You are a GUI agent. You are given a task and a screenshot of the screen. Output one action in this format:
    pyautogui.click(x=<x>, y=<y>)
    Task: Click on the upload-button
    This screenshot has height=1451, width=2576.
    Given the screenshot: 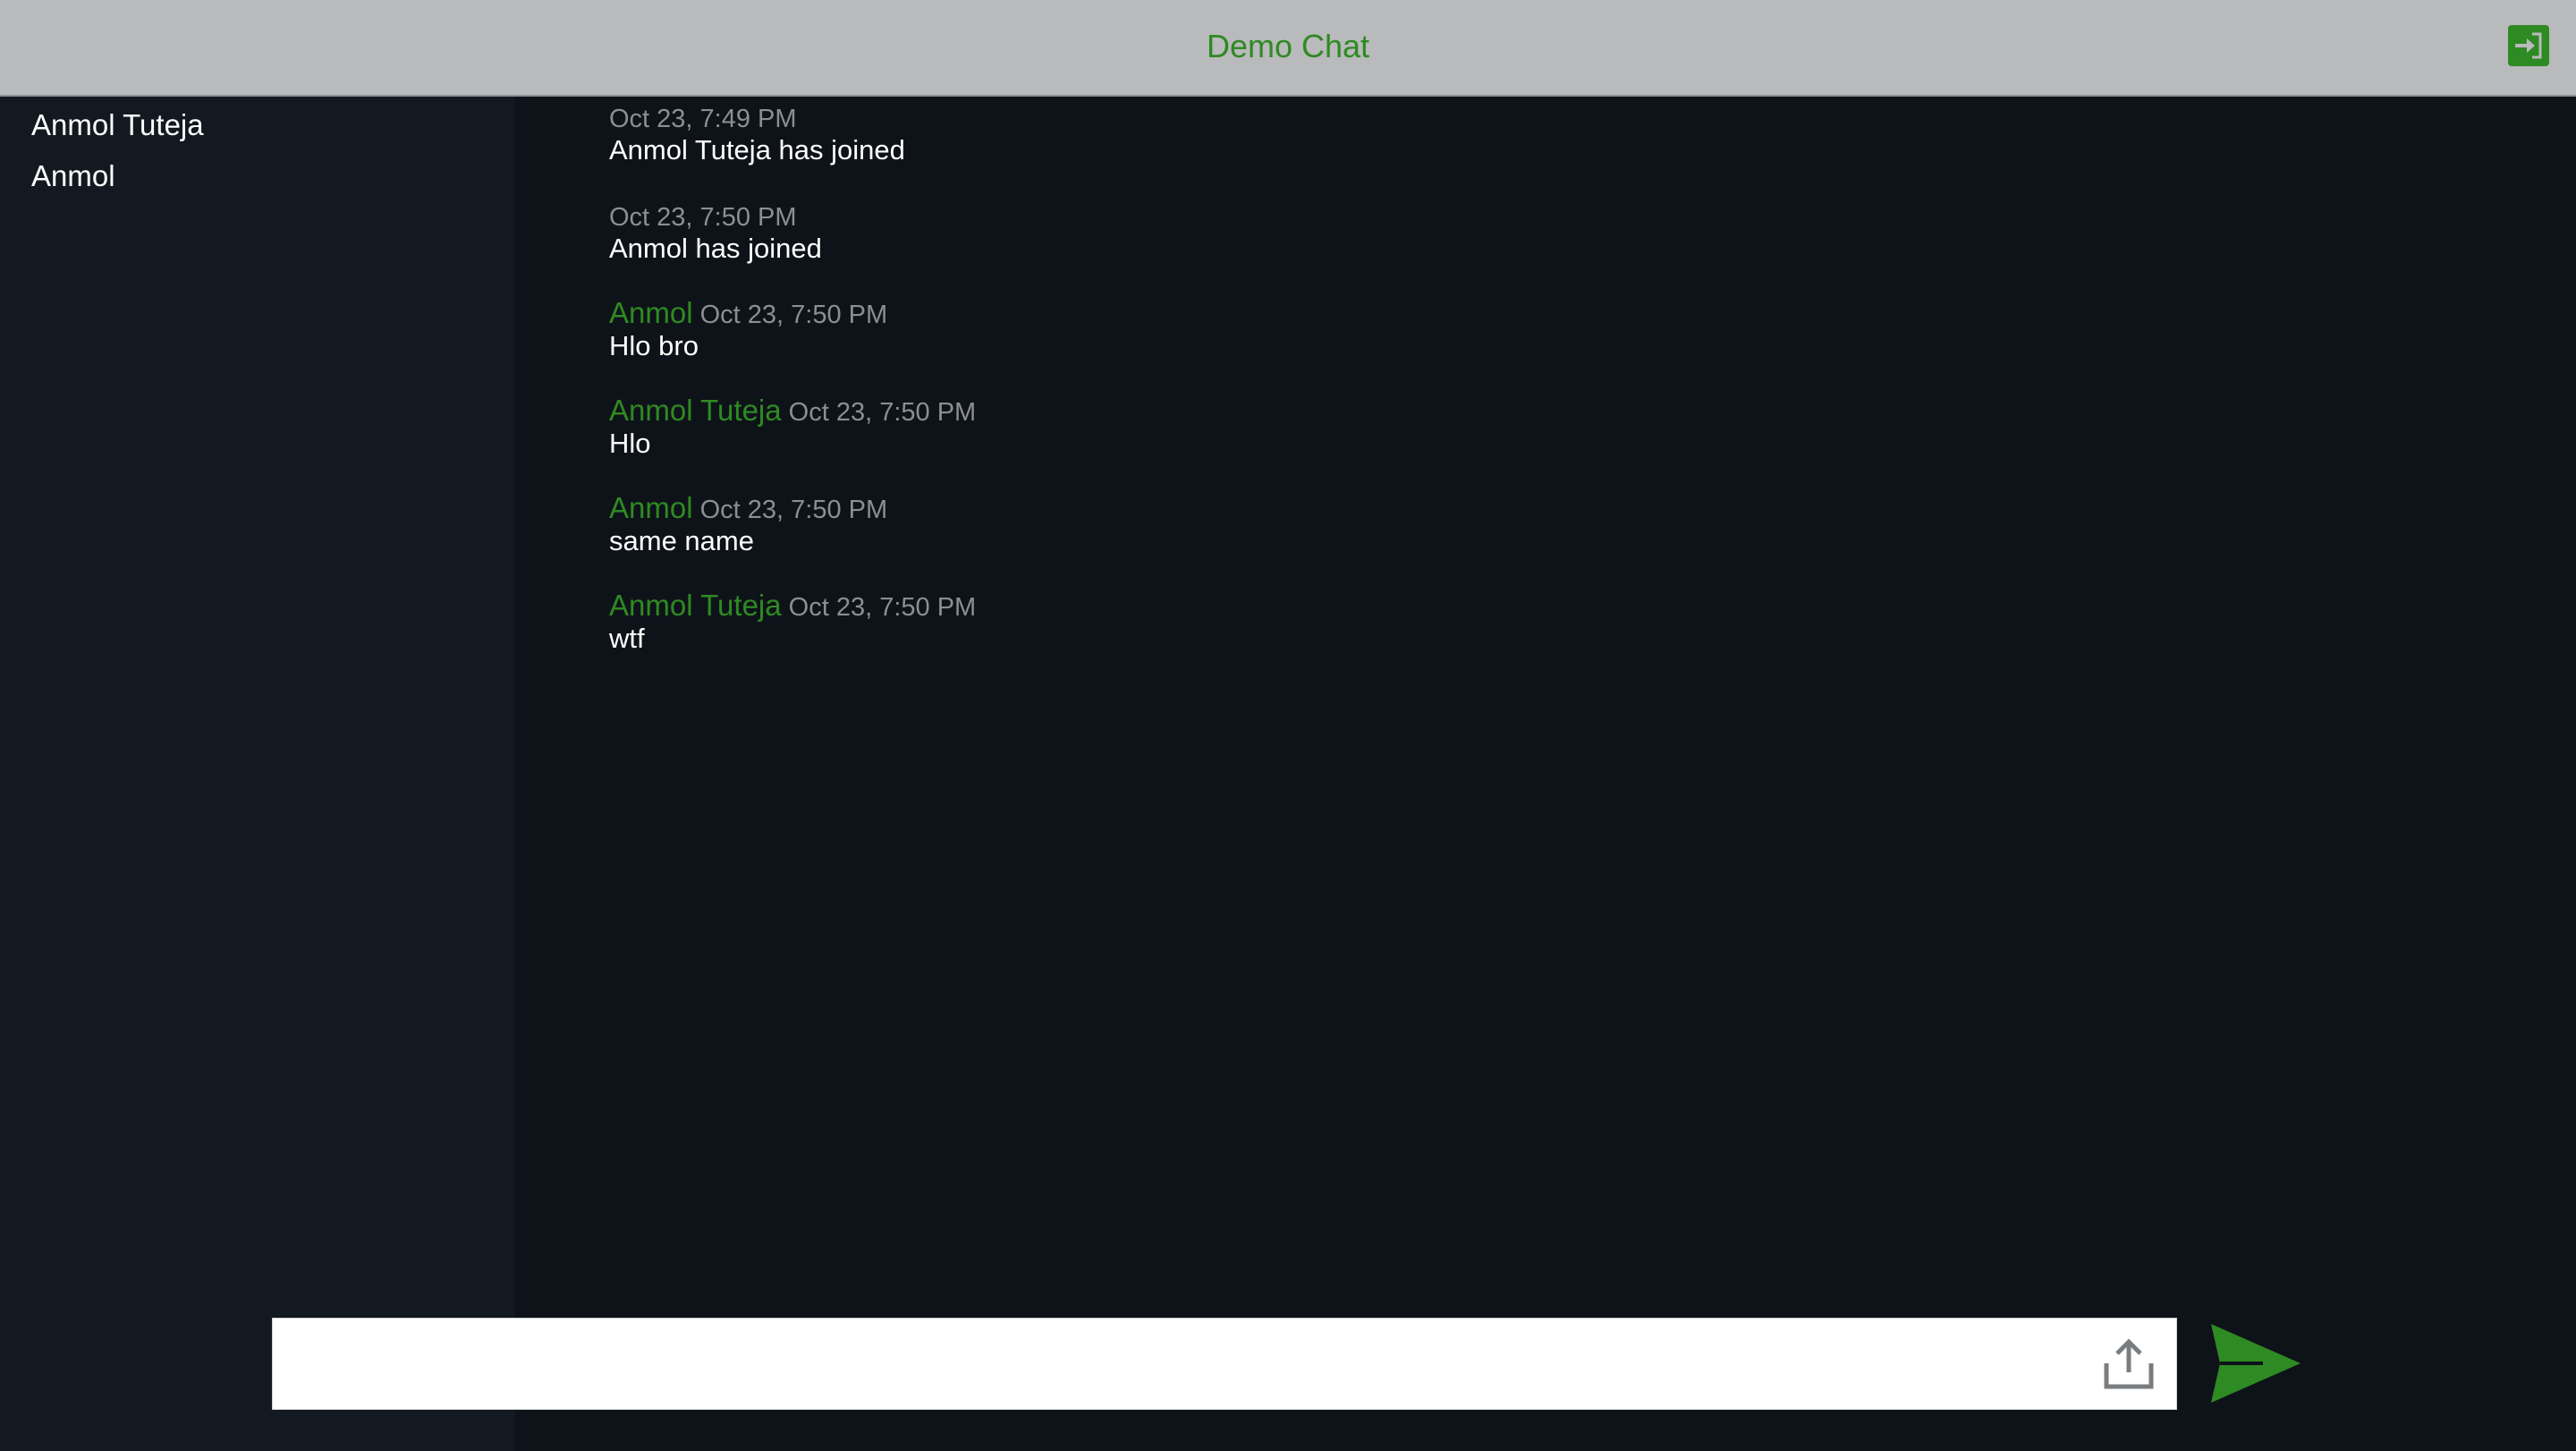 What is the action you would take?
    pyautogui.click(x=2129, y=1364)
    